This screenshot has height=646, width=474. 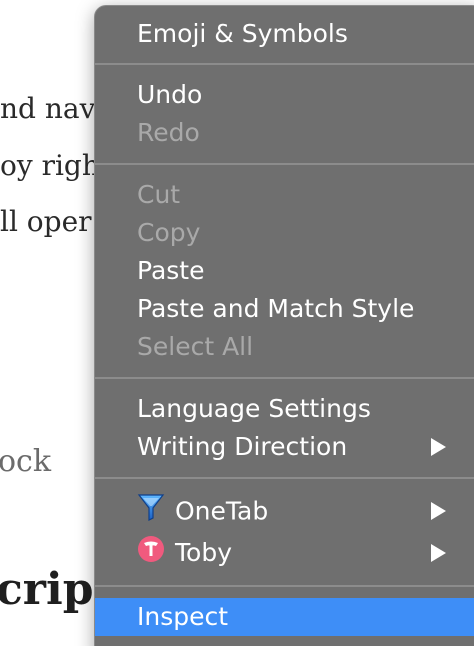 I want to click on menu-item-redo: Redo, so click(x=284, y=133).